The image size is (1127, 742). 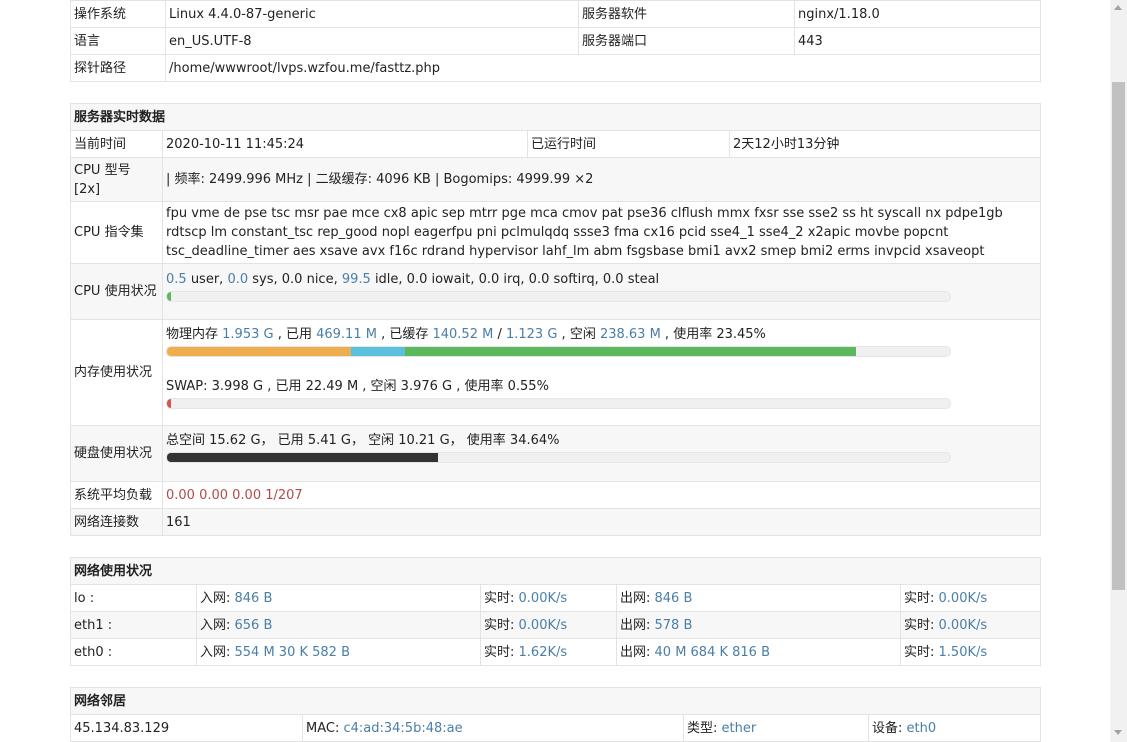 What do you see at coordinates (118, 68) in the screenshot?
I see `probe-path-label: 探针路径` at bounding box center [118, 68].